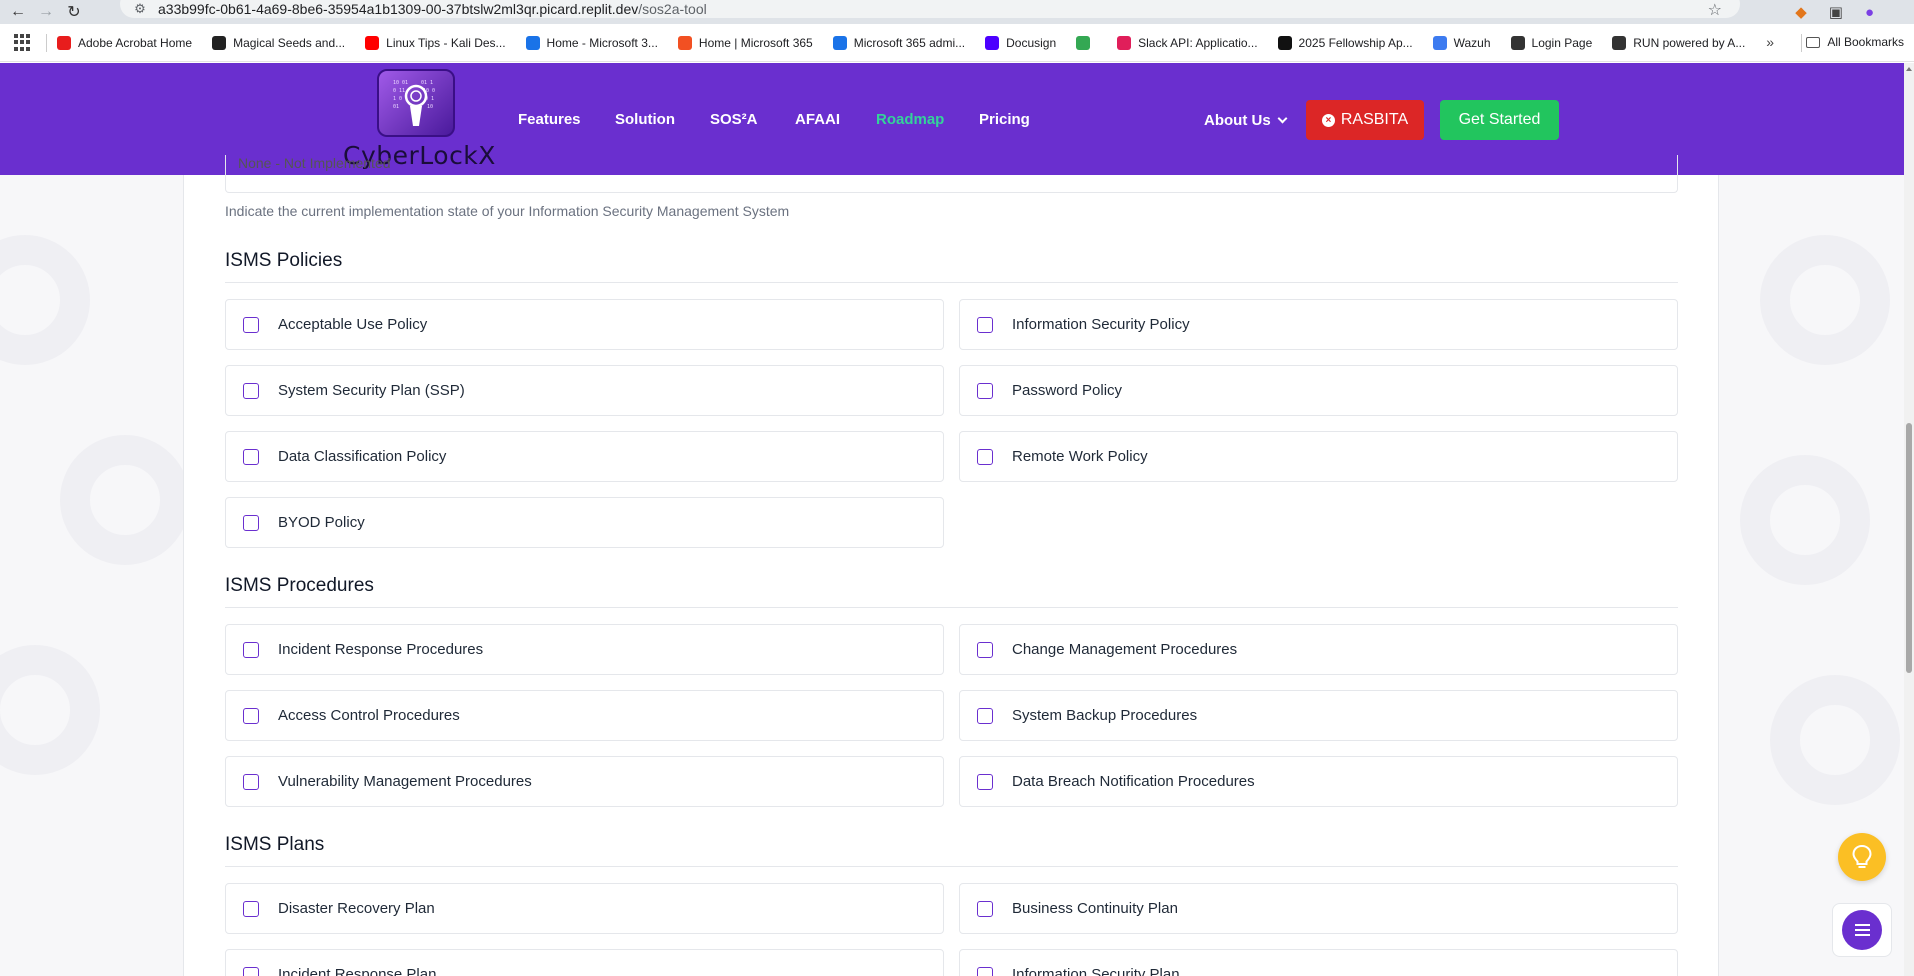  I want to click on checkbox-option: Change Management Procedures, so click(1318, 649).